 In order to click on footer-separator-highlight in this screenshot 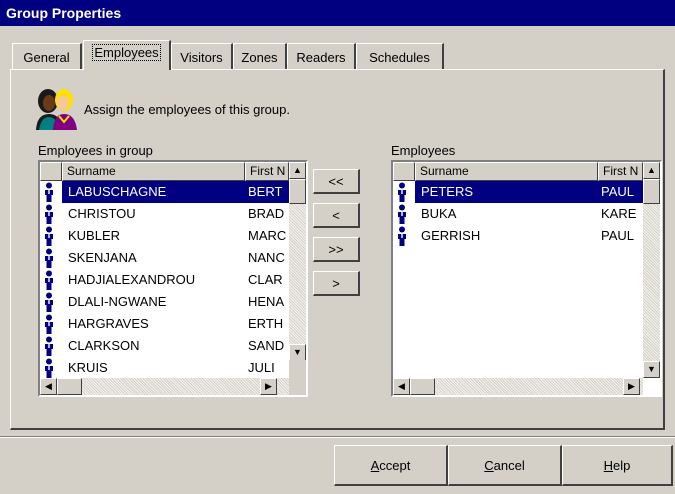, I will do `click(337, 437)`.